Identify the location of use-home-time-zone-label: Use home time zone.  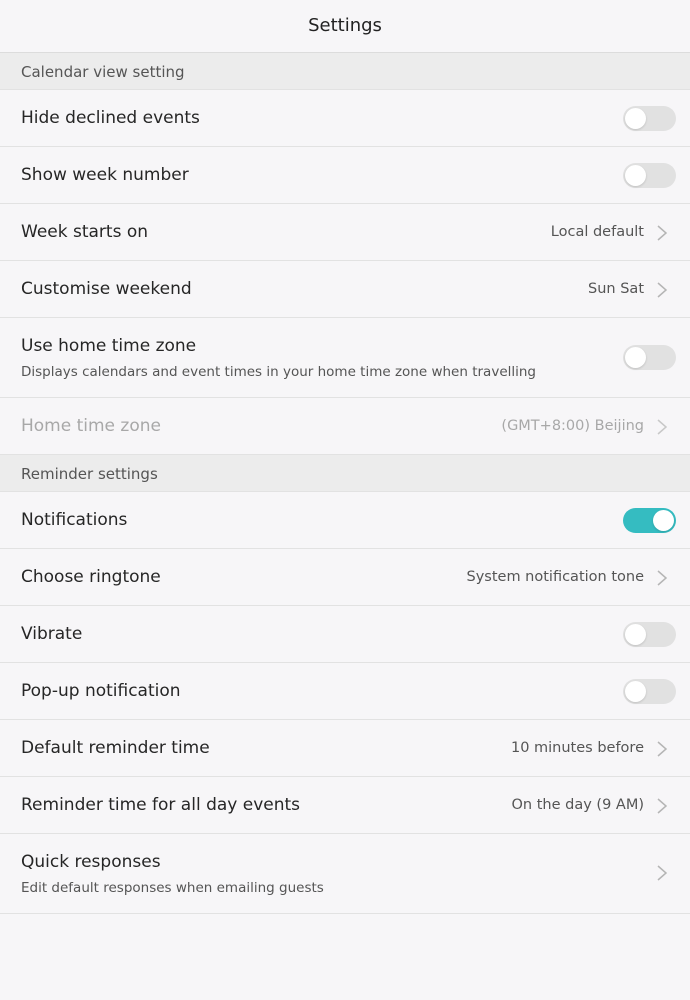
(109, 346).